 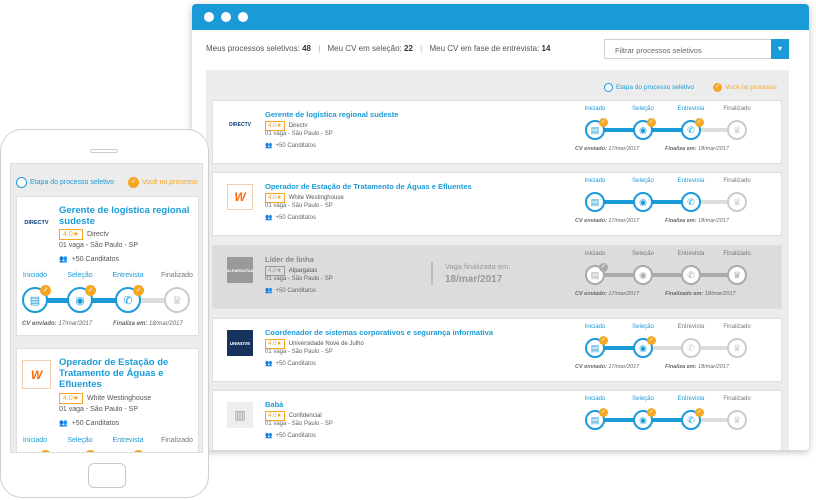 What do you see at coordinates (408, 48) in the screenshot?
I see `cv-selection-count: 22` at bounding box center [408, 48].